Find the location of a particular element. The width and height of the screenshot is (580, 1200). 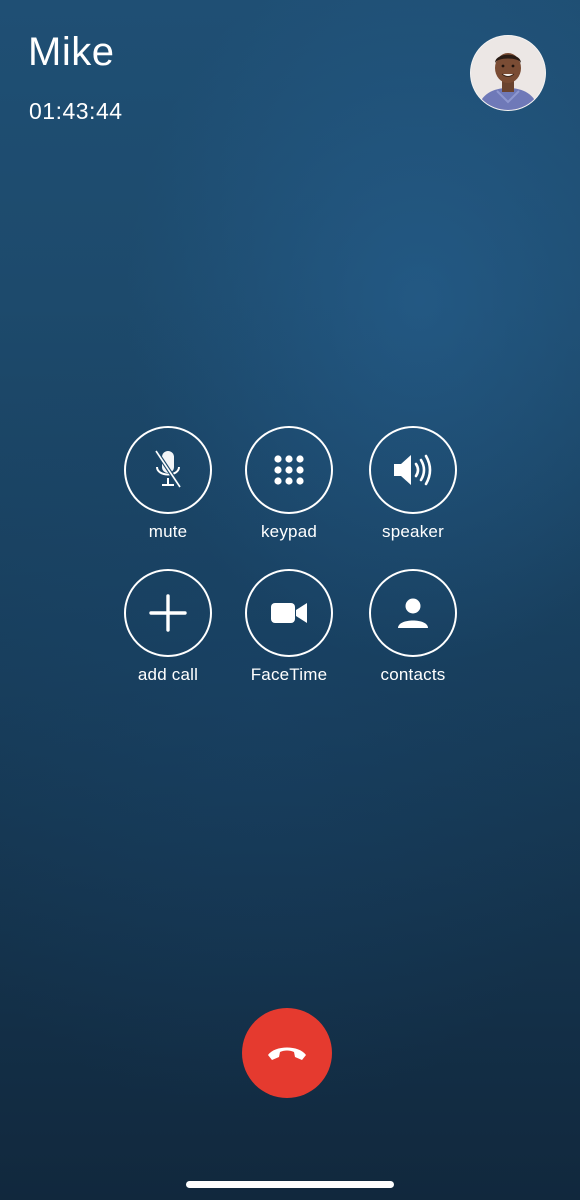

keypad-button: keypad is located at coordinates (289, 496).